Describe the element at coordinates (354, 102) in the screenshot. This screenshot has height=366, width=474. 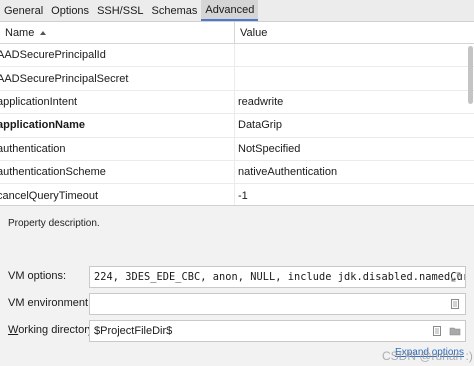
I see `property-value: readwrite` at that location.